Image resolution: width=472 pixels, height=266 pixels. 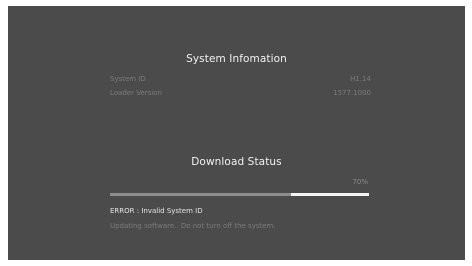 I want to click on download-status-title: Download Status, so click(x=236, y=162).